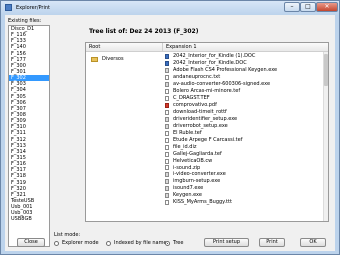 This screenshot has height=255, width=340. What do you see at coordinates (185, 146) in the screenshot?
I see `file-name: file_id.diz` at bounding box center [185, 146].